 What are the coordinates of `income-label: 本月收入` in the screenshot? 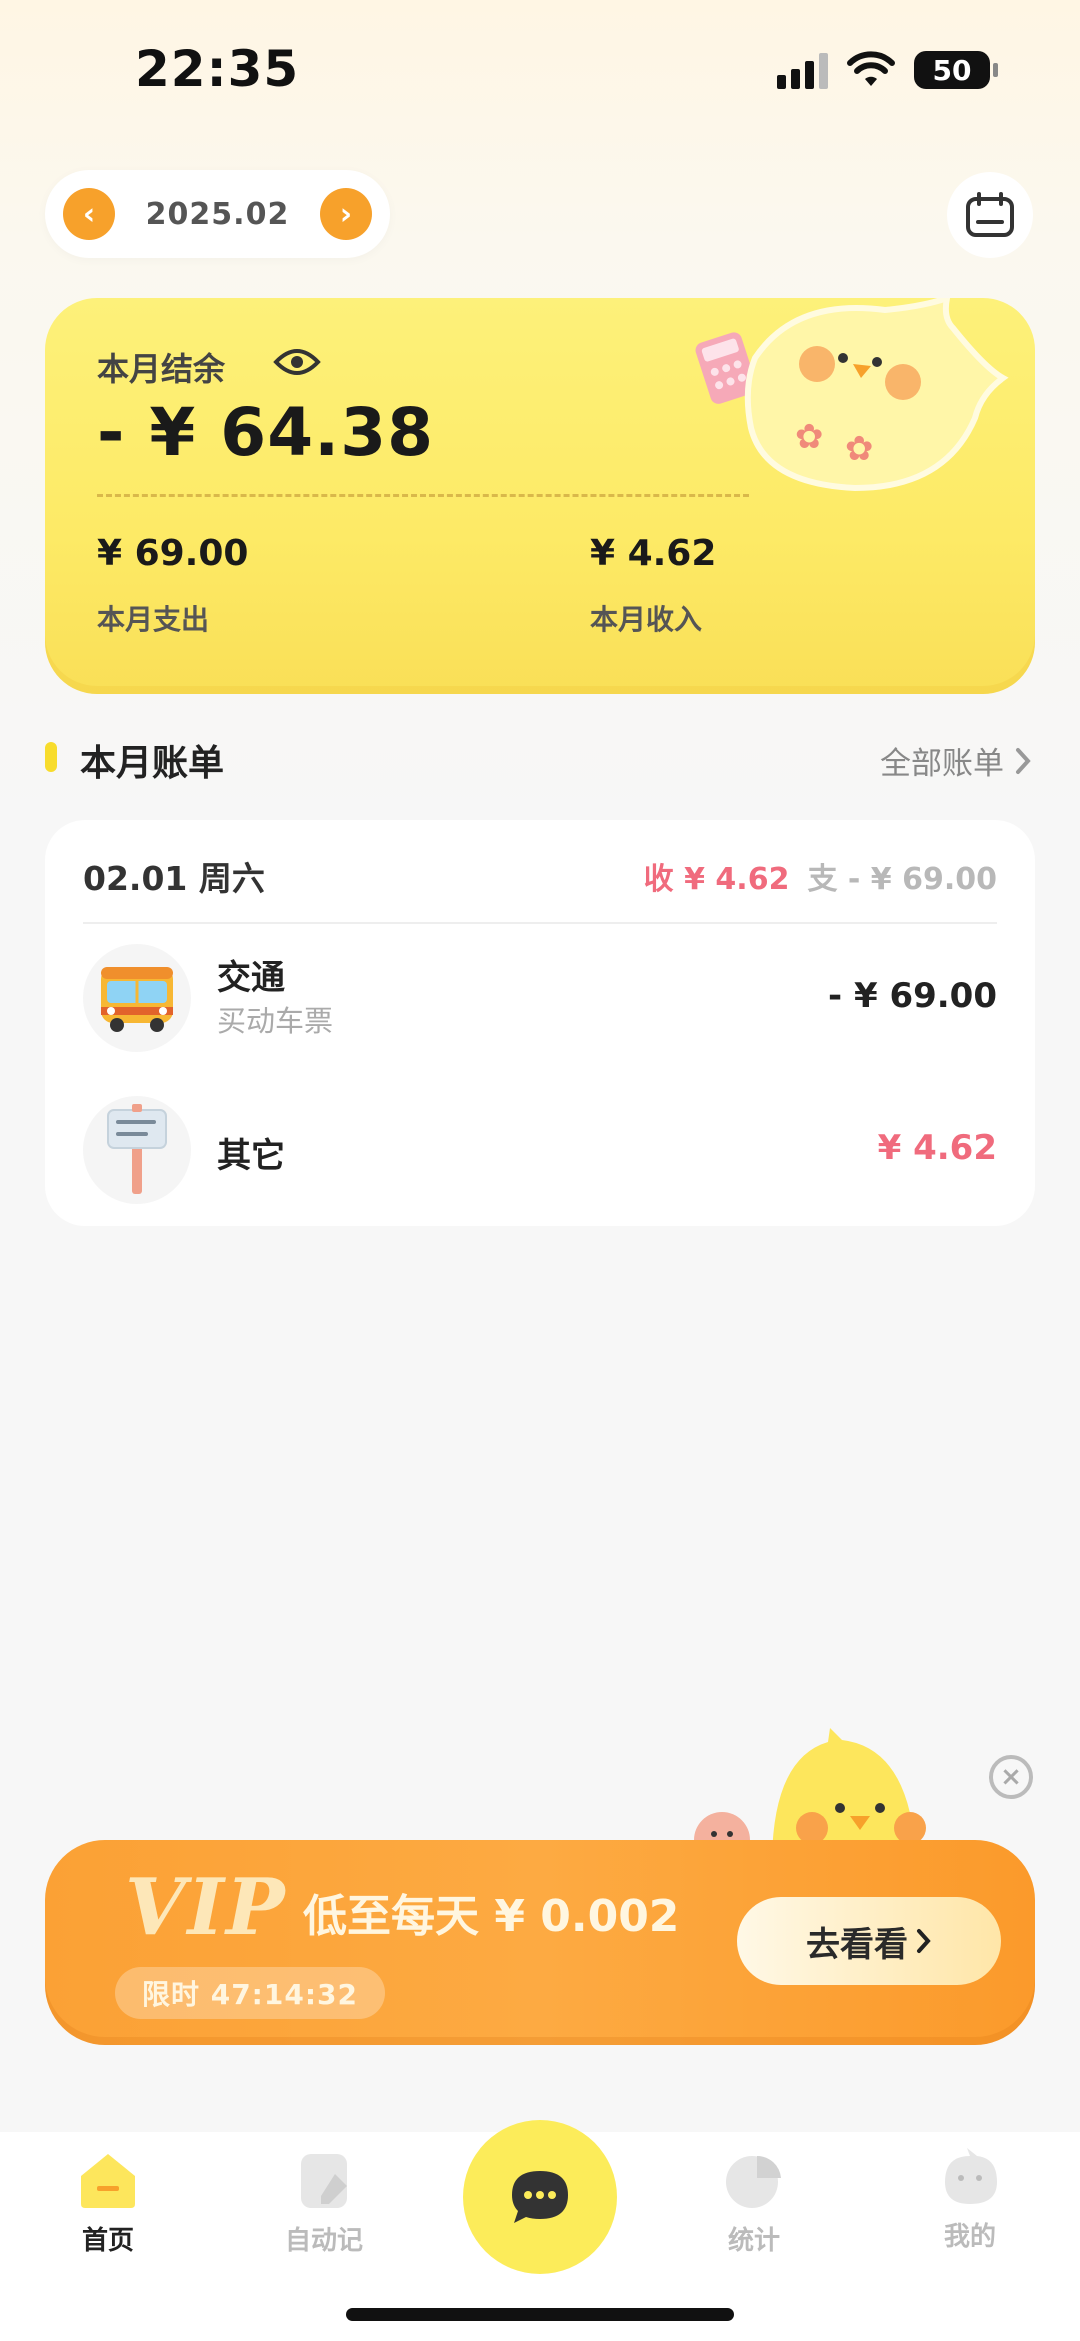 It's located at (646, 619).